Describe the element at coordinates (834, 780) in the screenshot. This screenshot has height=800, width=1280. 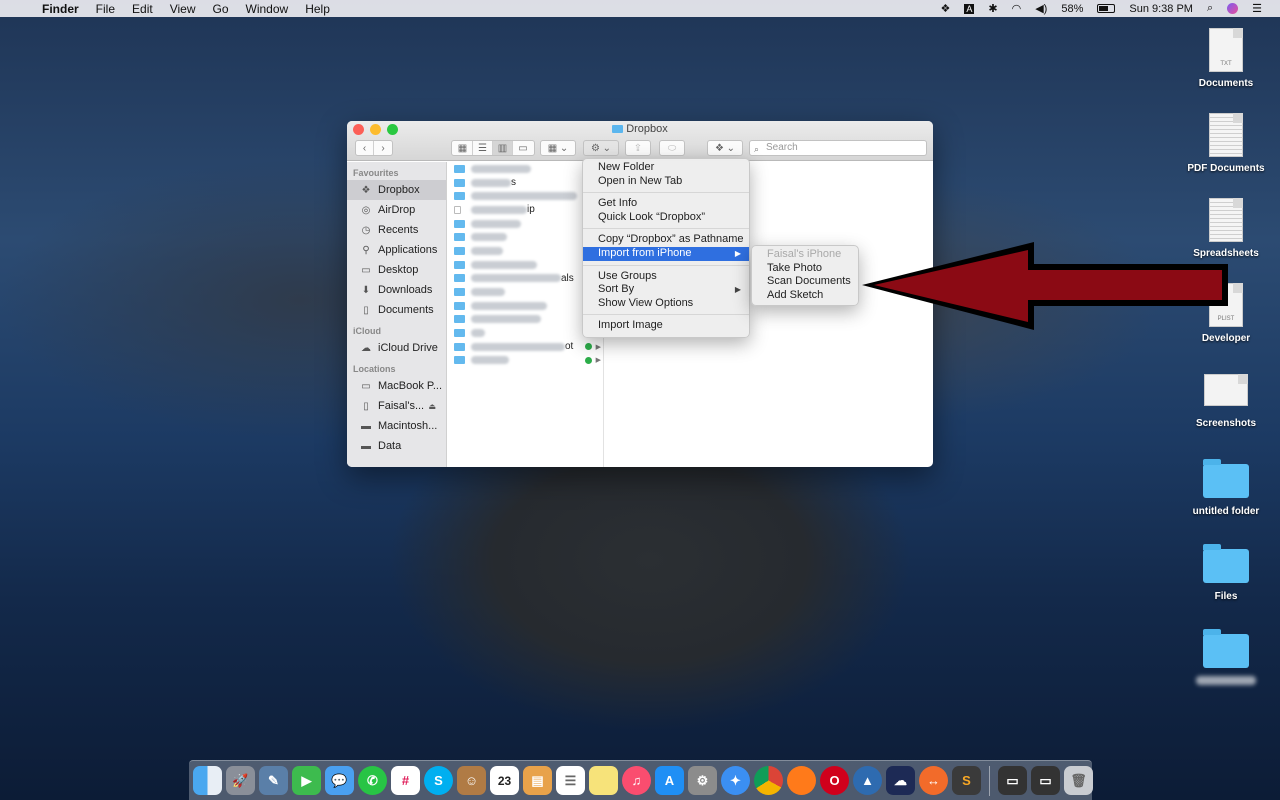
I see `opera-icon: O` at that location.